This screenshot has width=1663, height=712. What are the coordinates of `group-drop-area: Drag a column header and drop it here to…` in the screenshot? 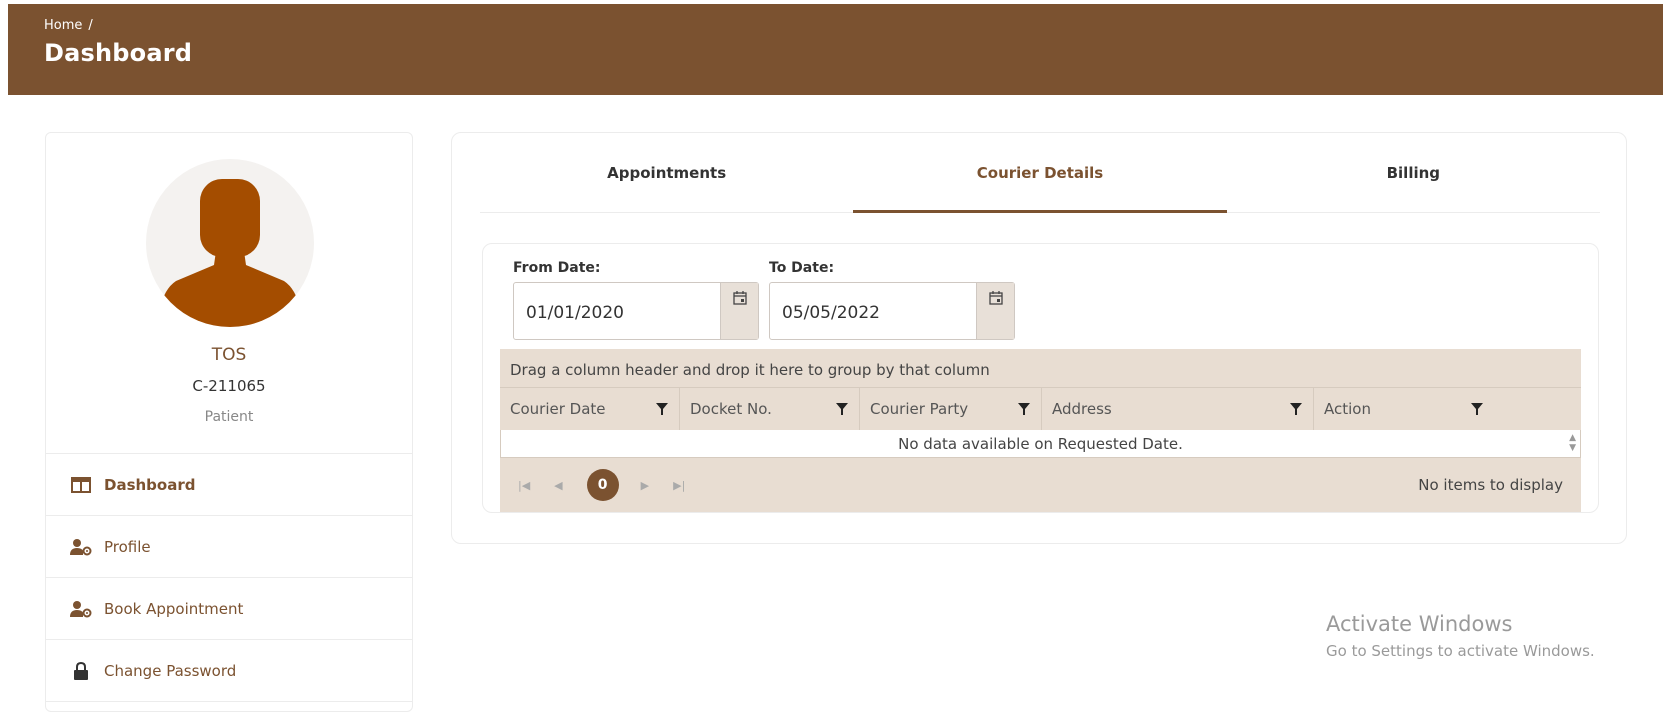 It's located at (1040, 368).